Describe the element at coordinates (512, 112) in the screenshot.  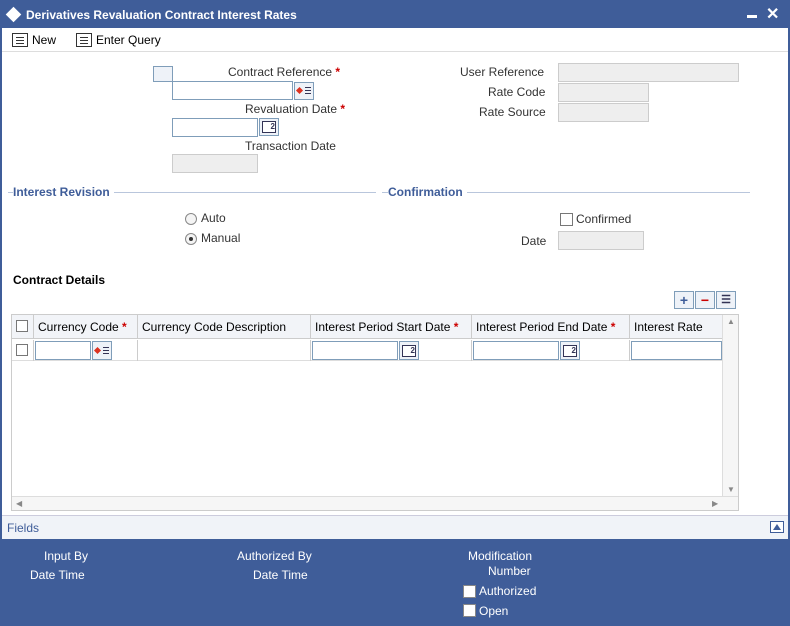
I see `rate-source-label: Rate Source` at that location.